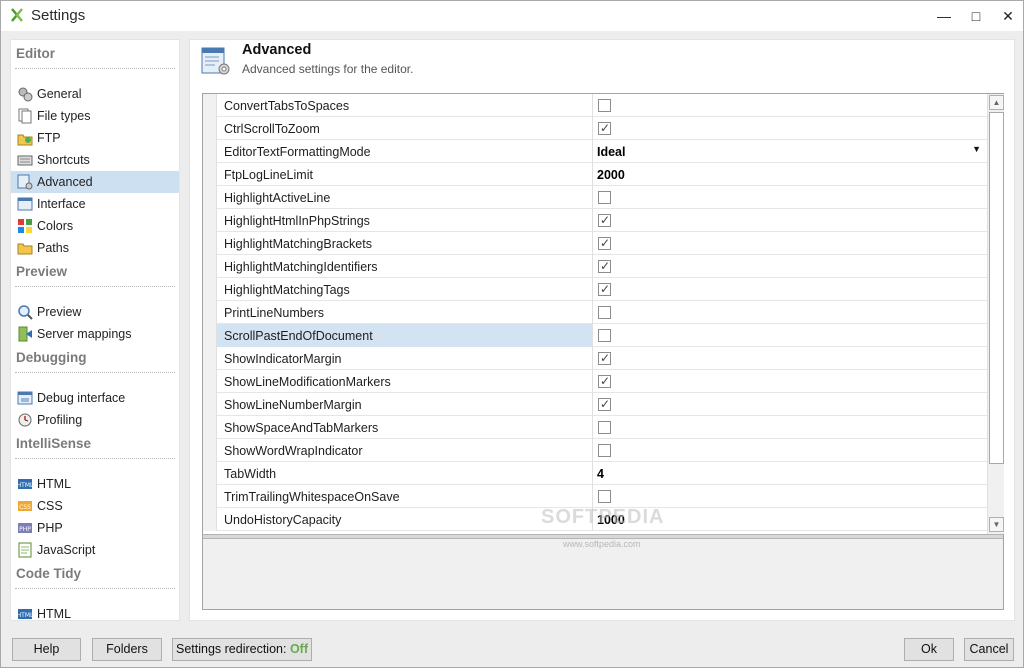 The height and width of the screenshot is (668, 1024). I want to click on settings-redirection-label: Settings redirection:, so click(232, 649).